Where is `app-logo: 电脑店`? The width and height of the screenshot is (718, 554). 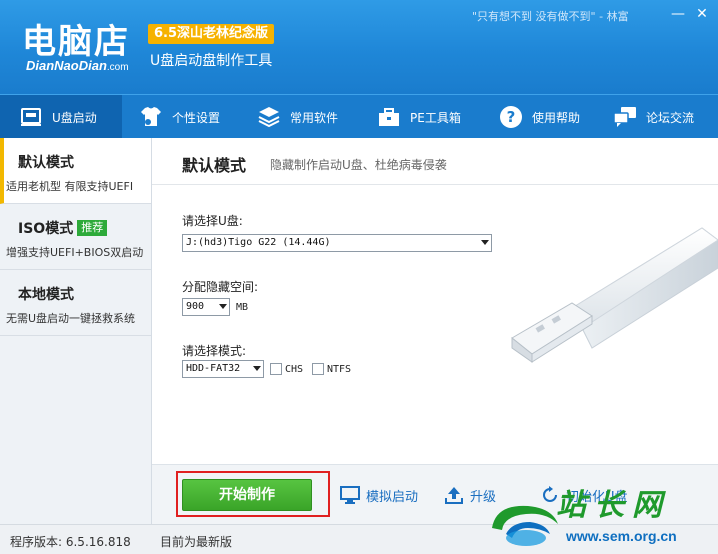
app-logo: 电脑店 is located at coordinates (76, 42).